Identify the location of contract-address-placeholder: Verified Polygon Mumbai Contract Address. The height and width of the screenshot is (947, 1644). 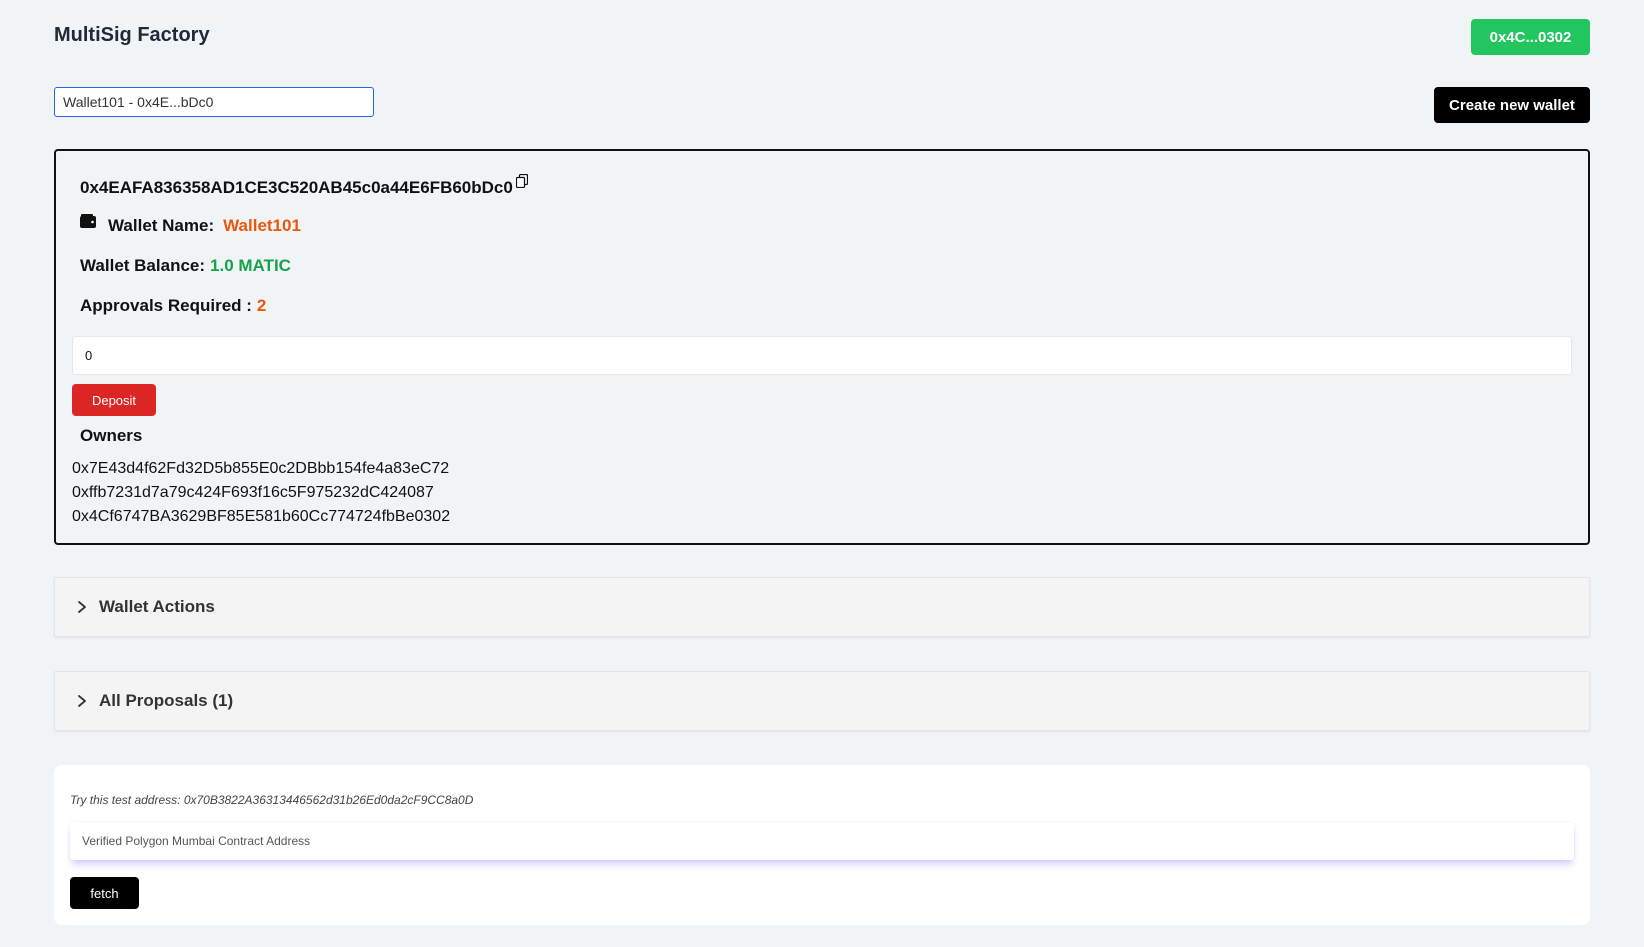
(196, 841).